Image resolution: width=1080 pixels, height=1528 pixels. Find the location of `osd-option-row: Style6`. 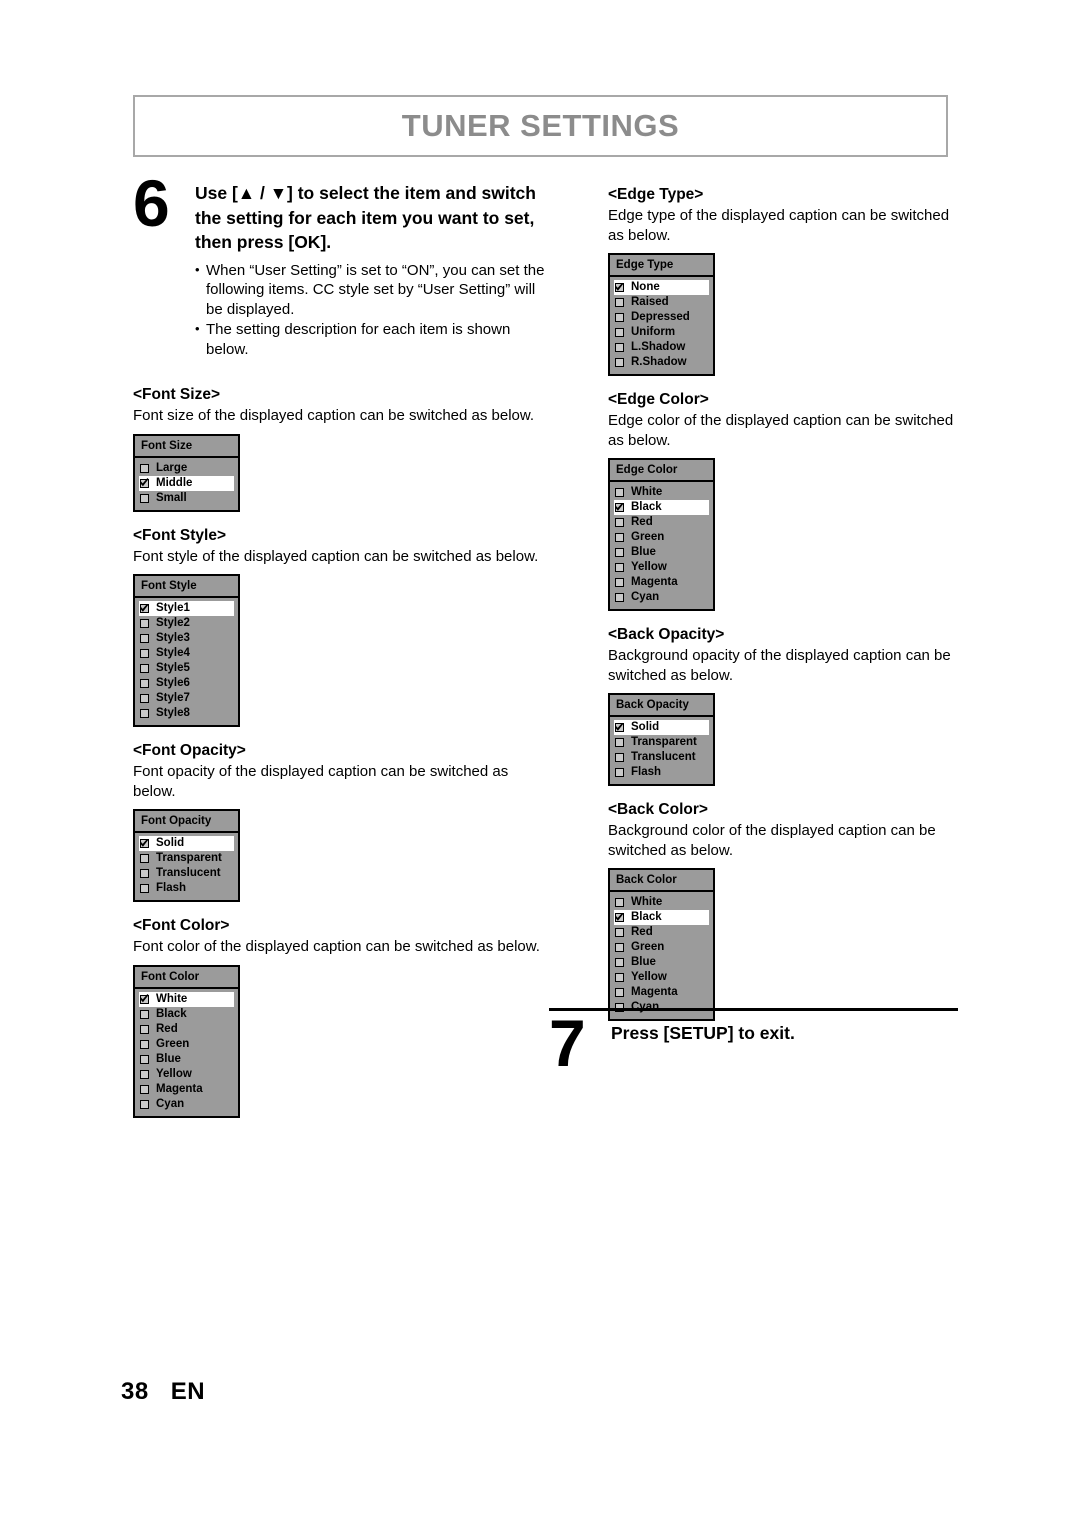

osd-option-row: Style6 is located at coordinates (186, 683).